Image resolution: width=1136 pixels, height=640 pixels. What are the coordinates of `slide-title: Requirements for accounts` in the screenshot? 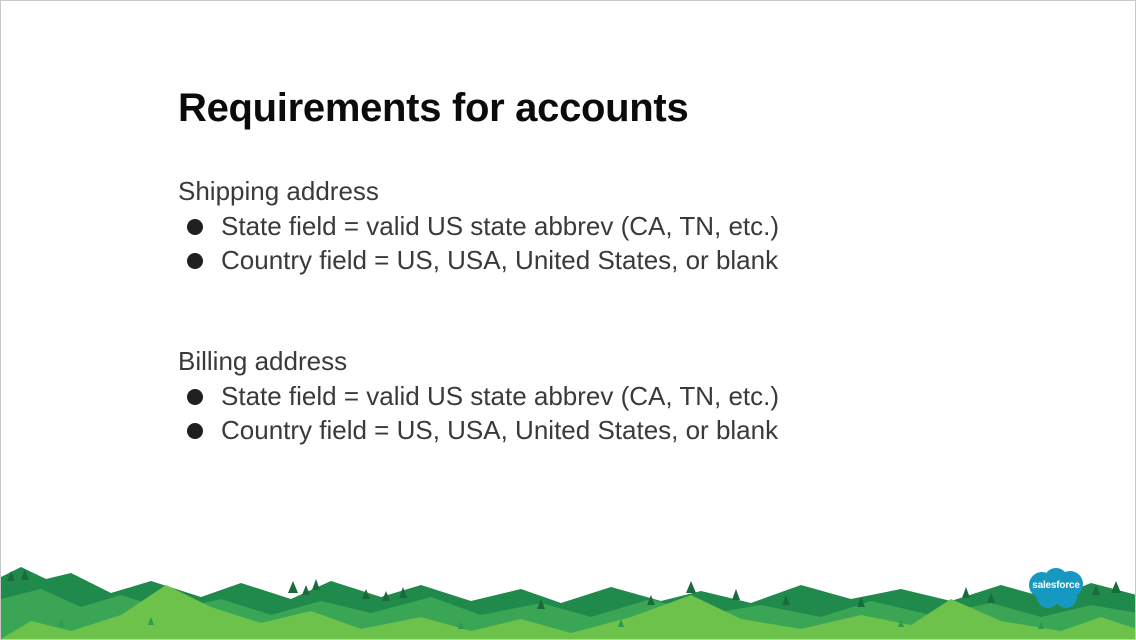 It's located at (433, 108).